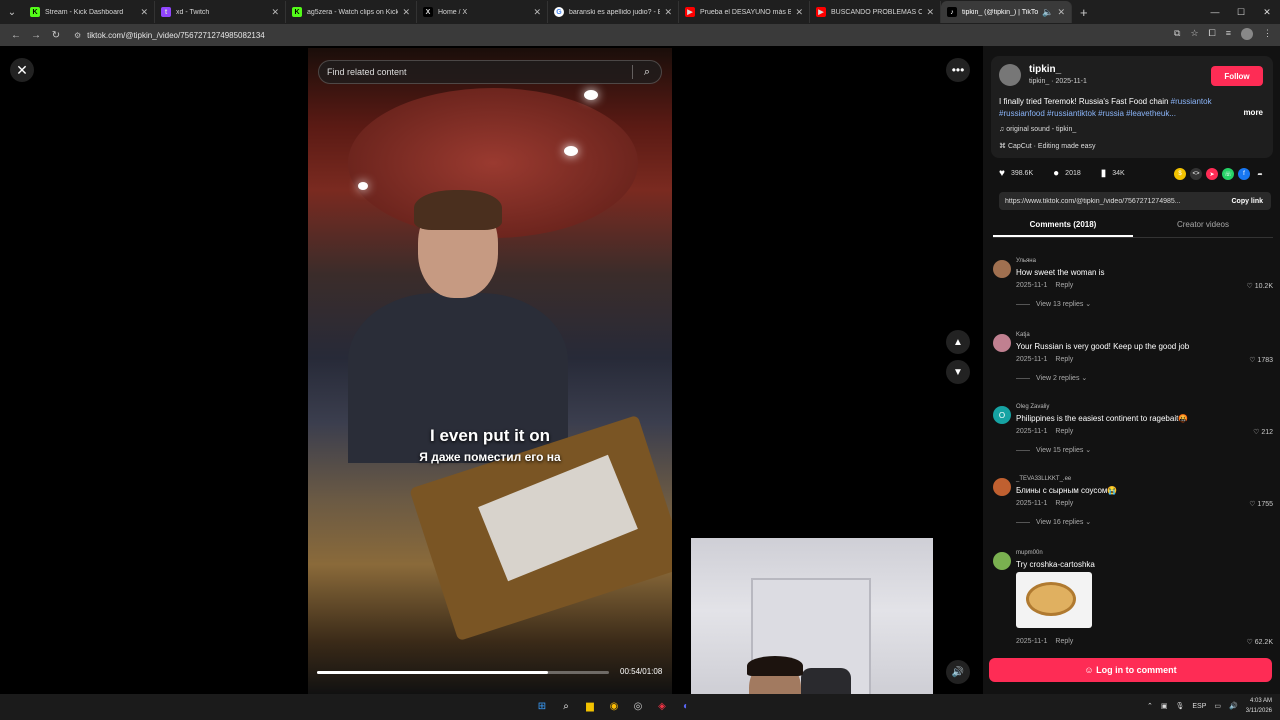 The image size is (1280, 720). I want to click on copy-link-button: Copy link, so click(1247, 201).